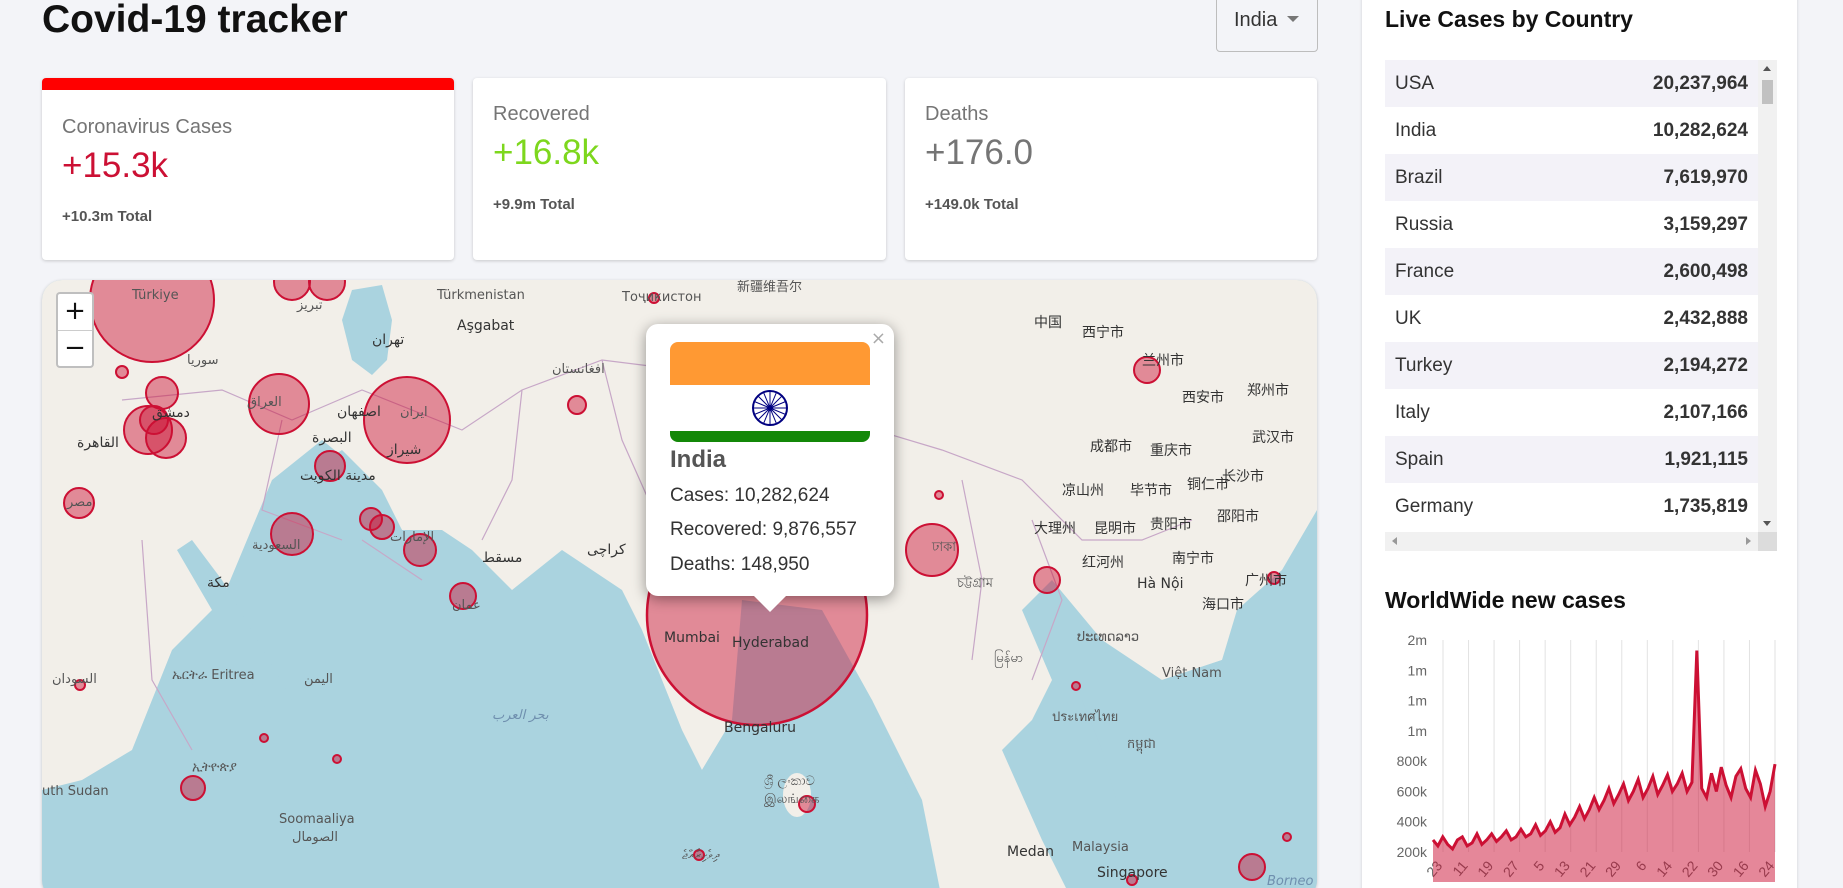 Image resolution: width=1843 pixels, height=888 pixels. What do you see at coordinates (1256, 20) in the screenshot?
I see `country-select-value: India` at bounding box center [1256, 20].